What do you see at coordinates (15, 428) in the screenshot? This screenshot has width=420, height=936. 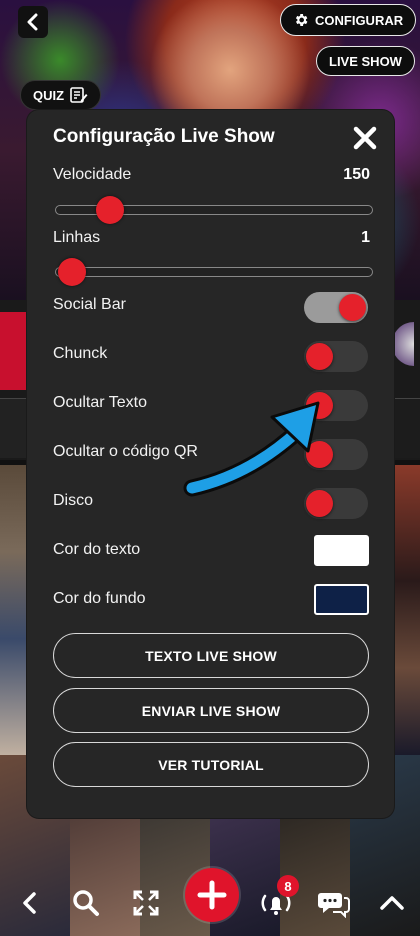 I see `background-card-dark` at bounding box center [15, 428].